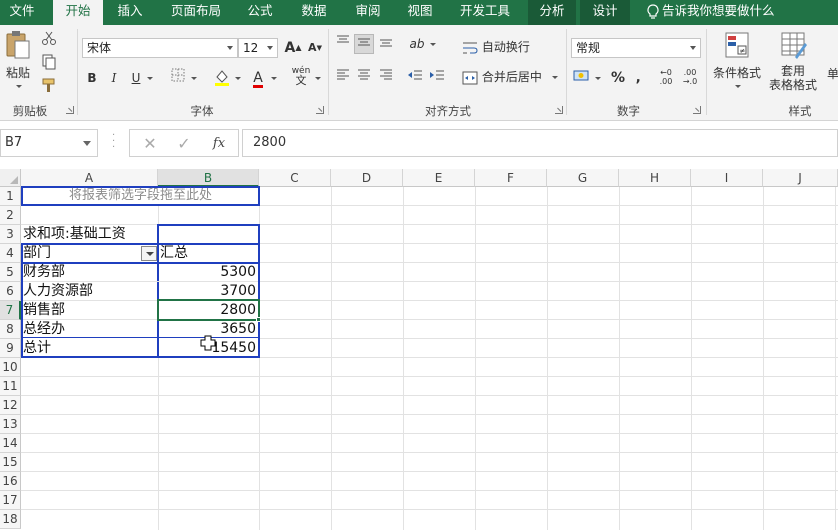  What do you see at coordinates (10, 348) in the screenshot?
I see `row-header-9: 9` at bounding box center [10, 348].